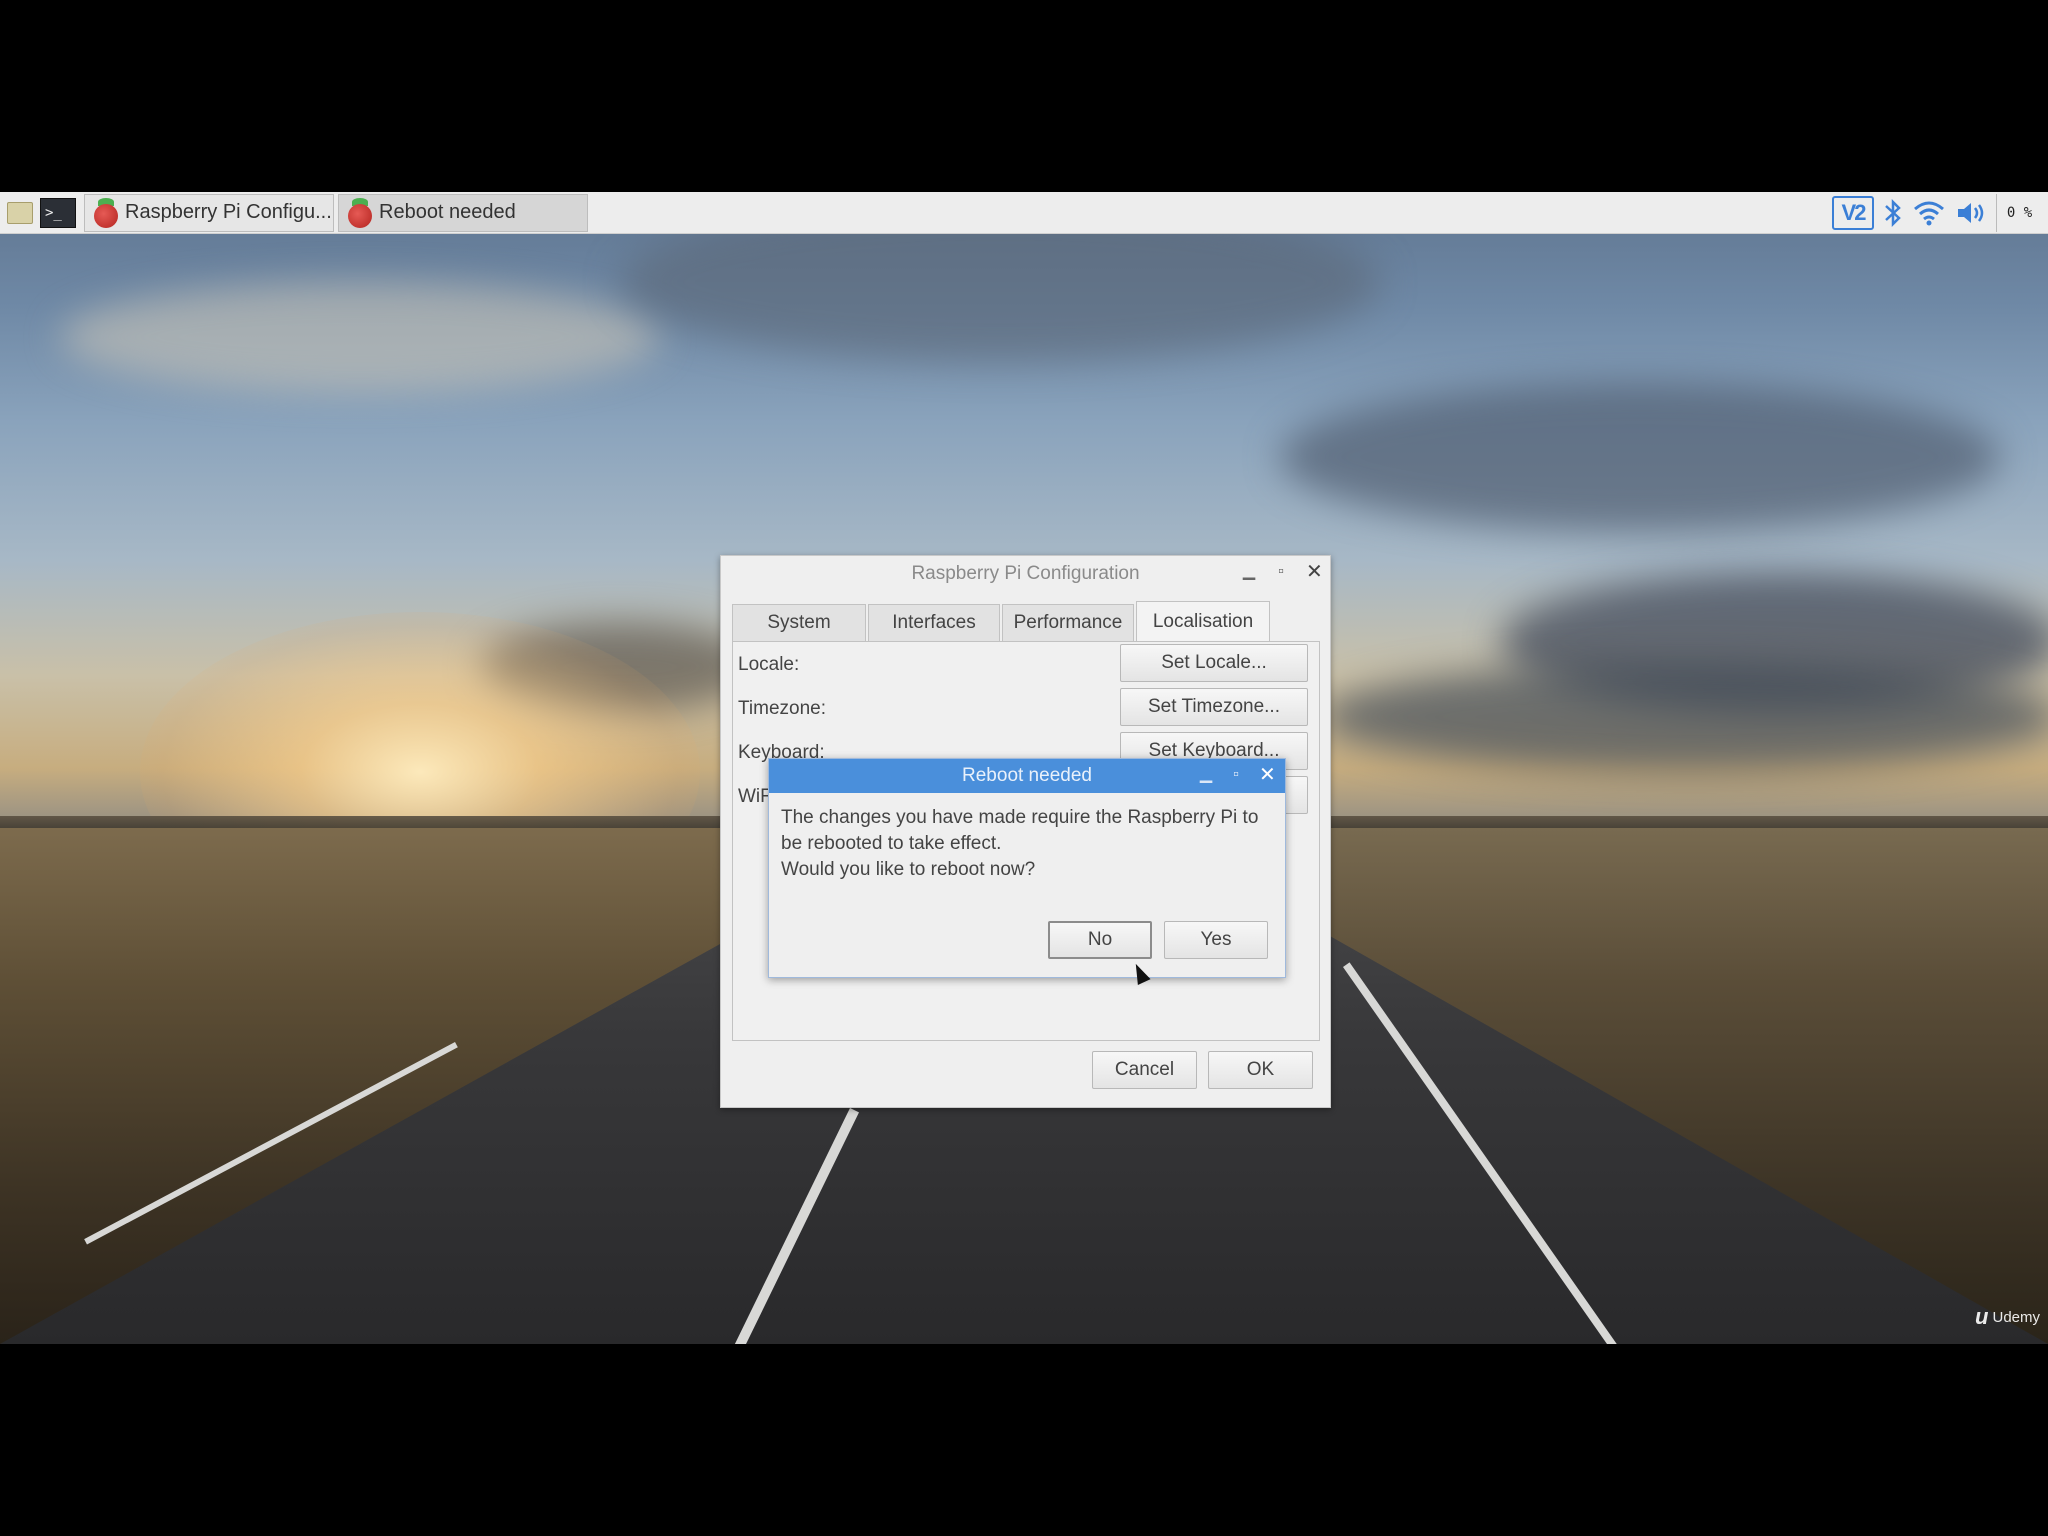  What do you see at coordinates (782, 708) in the screenshot?
I see `timezone-label: Timezone:` at bounding box center [782, 708].